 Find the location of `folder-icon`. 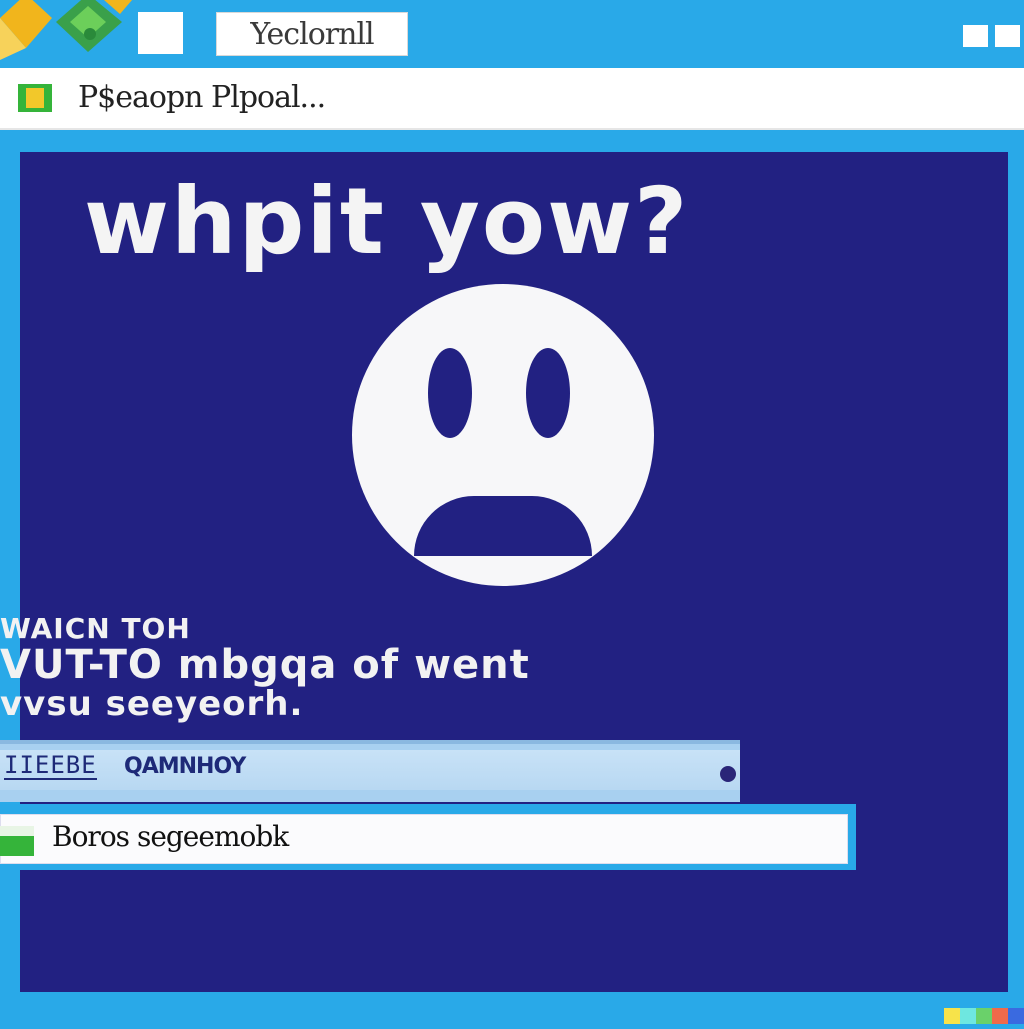

folder-icon is located at coordinates (35, 98).